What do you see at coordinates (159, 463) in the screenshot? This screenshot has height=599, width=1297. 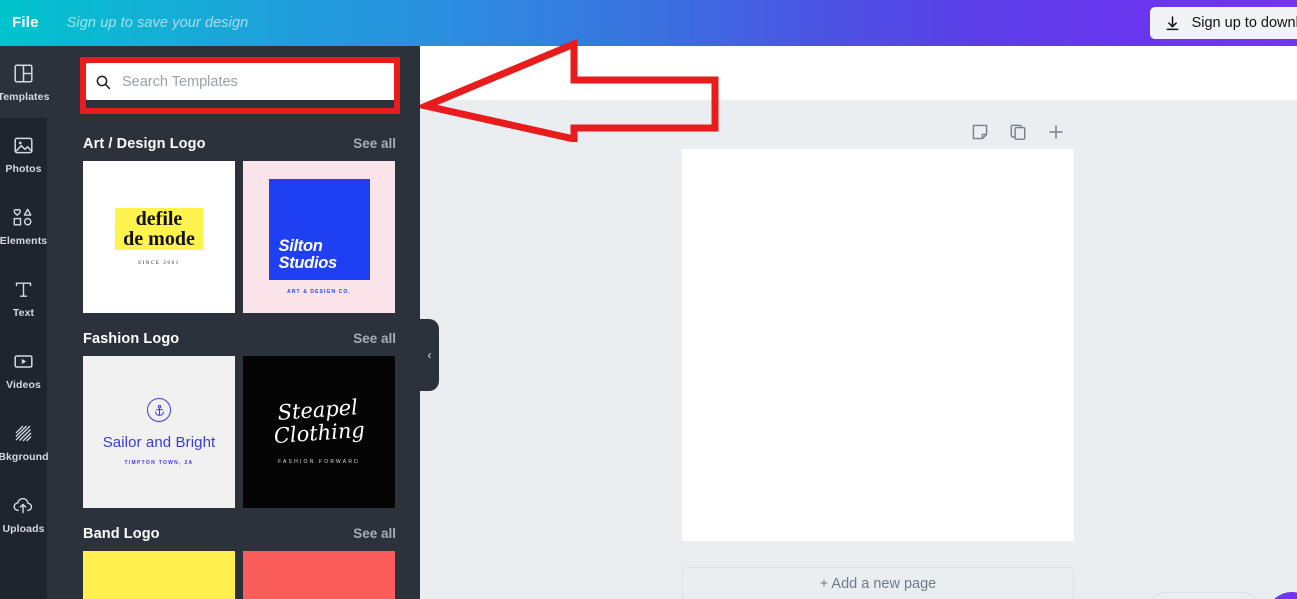 I see `template-subtitle: TIMPTON TOWN, 2A` at bounding box center [159, 463].